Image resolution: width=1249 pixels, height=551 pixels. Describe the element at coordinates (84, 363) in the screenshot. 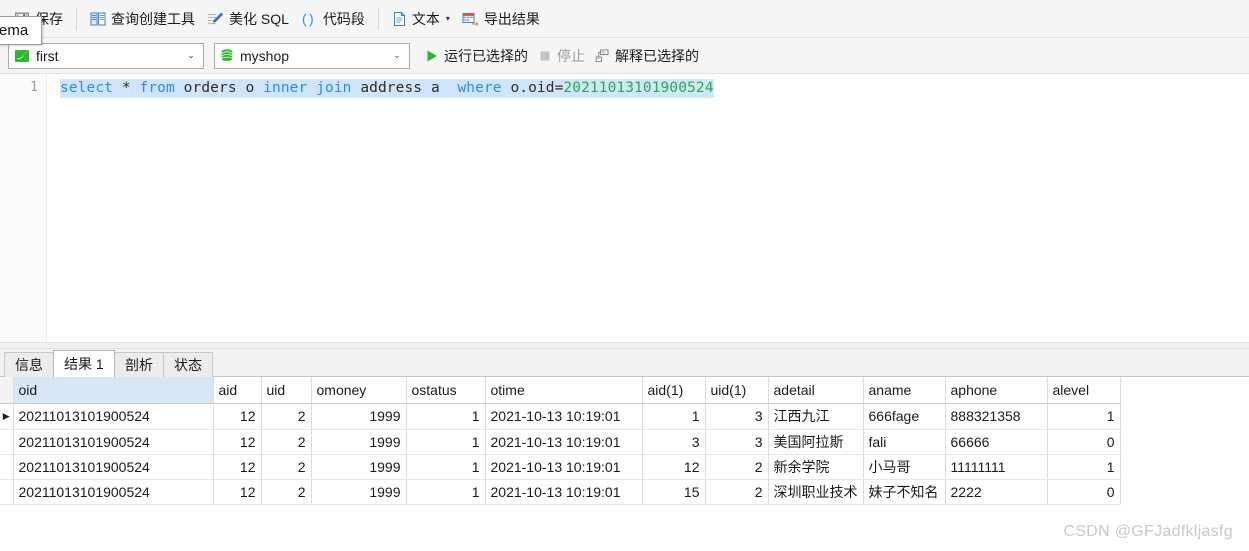

I see `result-tab-1: 结果 1` at that location.